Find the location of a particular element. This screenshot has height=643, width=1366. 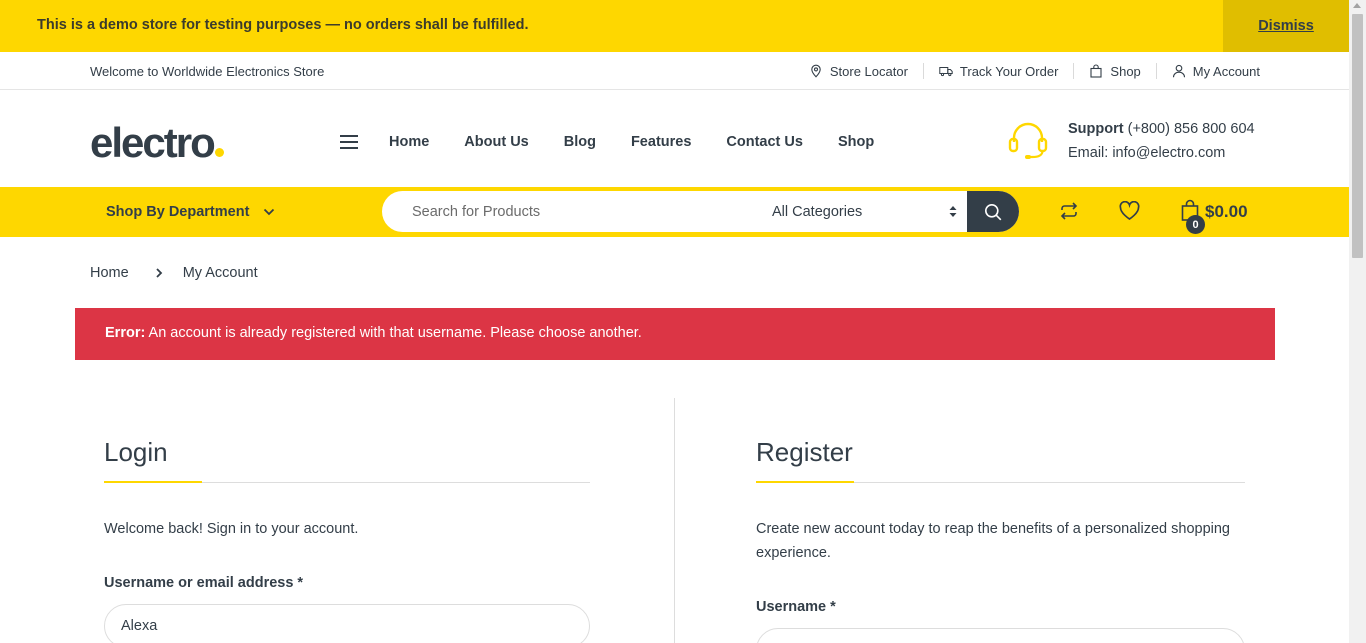

shop-link: Shop is located at coordinates (1114, 71).